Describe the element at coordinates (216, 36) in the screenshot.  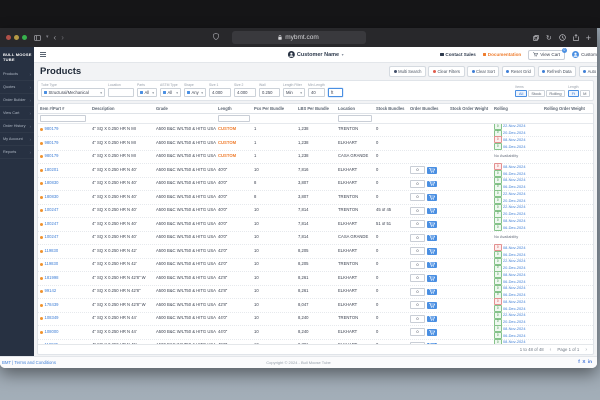
I see `privacy-shield-icon` at that location.